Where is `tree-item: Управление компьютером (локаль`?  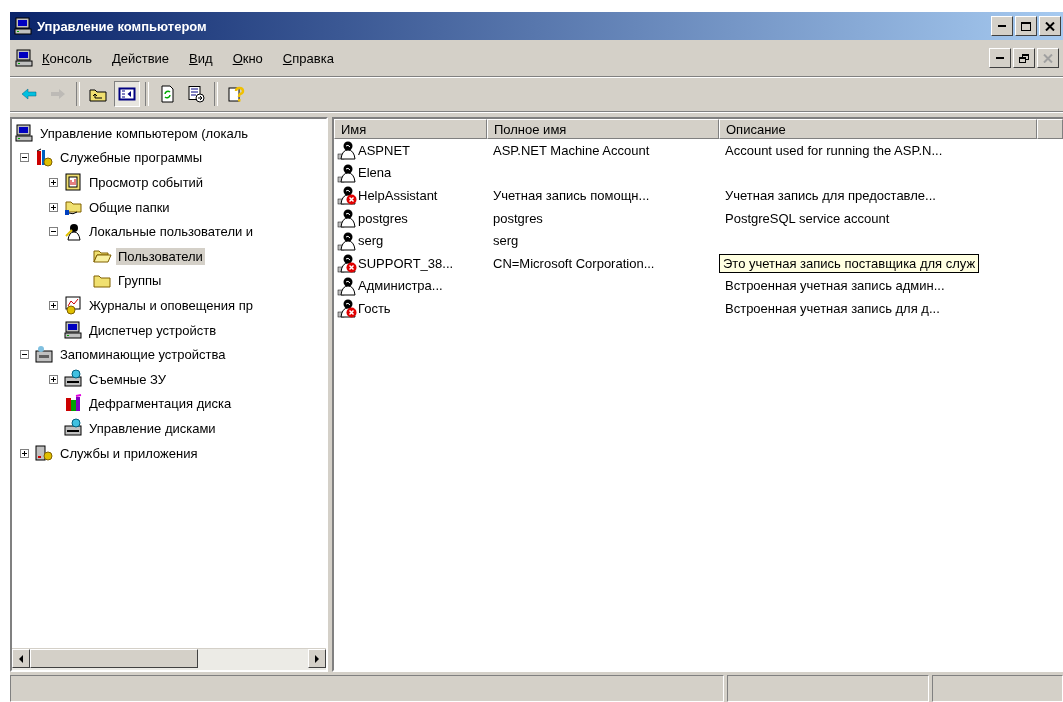 tree-item: Управление компьютером (локаль is located at coordinates (144, 133).